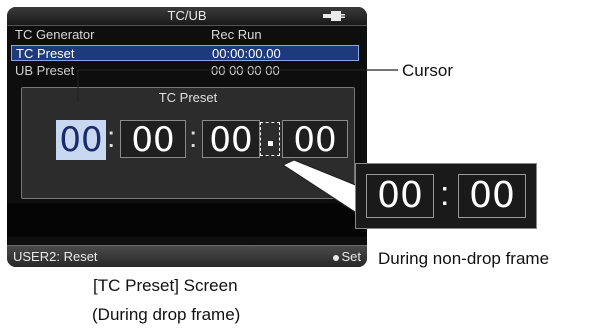  What do you see at coordinates (428, 70) in the screenshot?
I see `cursor-label: Cursor` at bounding box center [428, 70].